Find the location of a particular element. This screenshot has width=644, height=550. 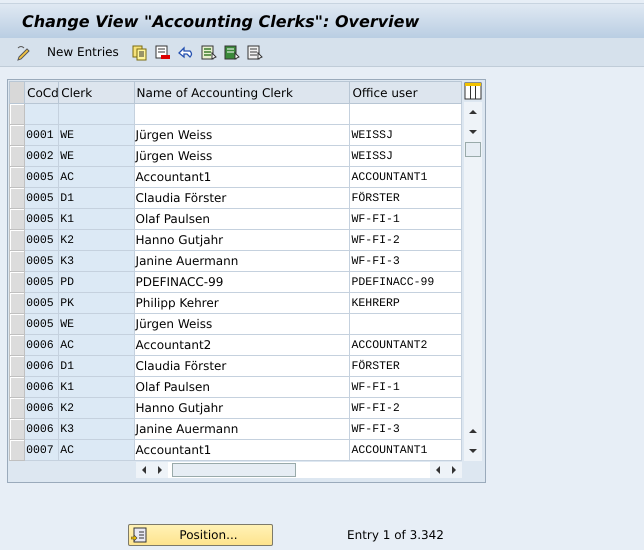

table-cell: PK is located at coordinates (96, 303).